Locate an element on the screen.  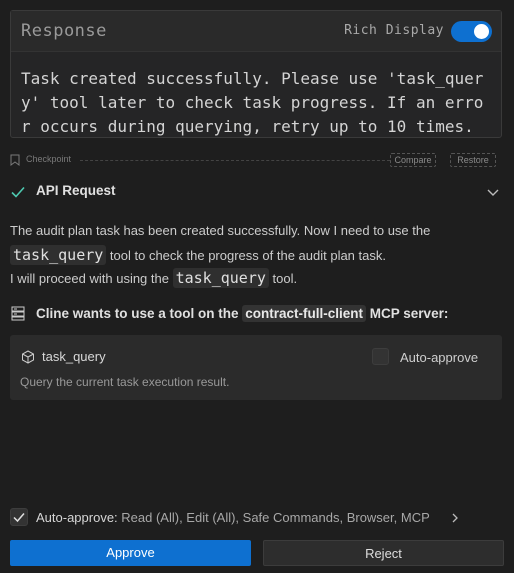
chevron-right-icon is located at coordinates (455, 518).